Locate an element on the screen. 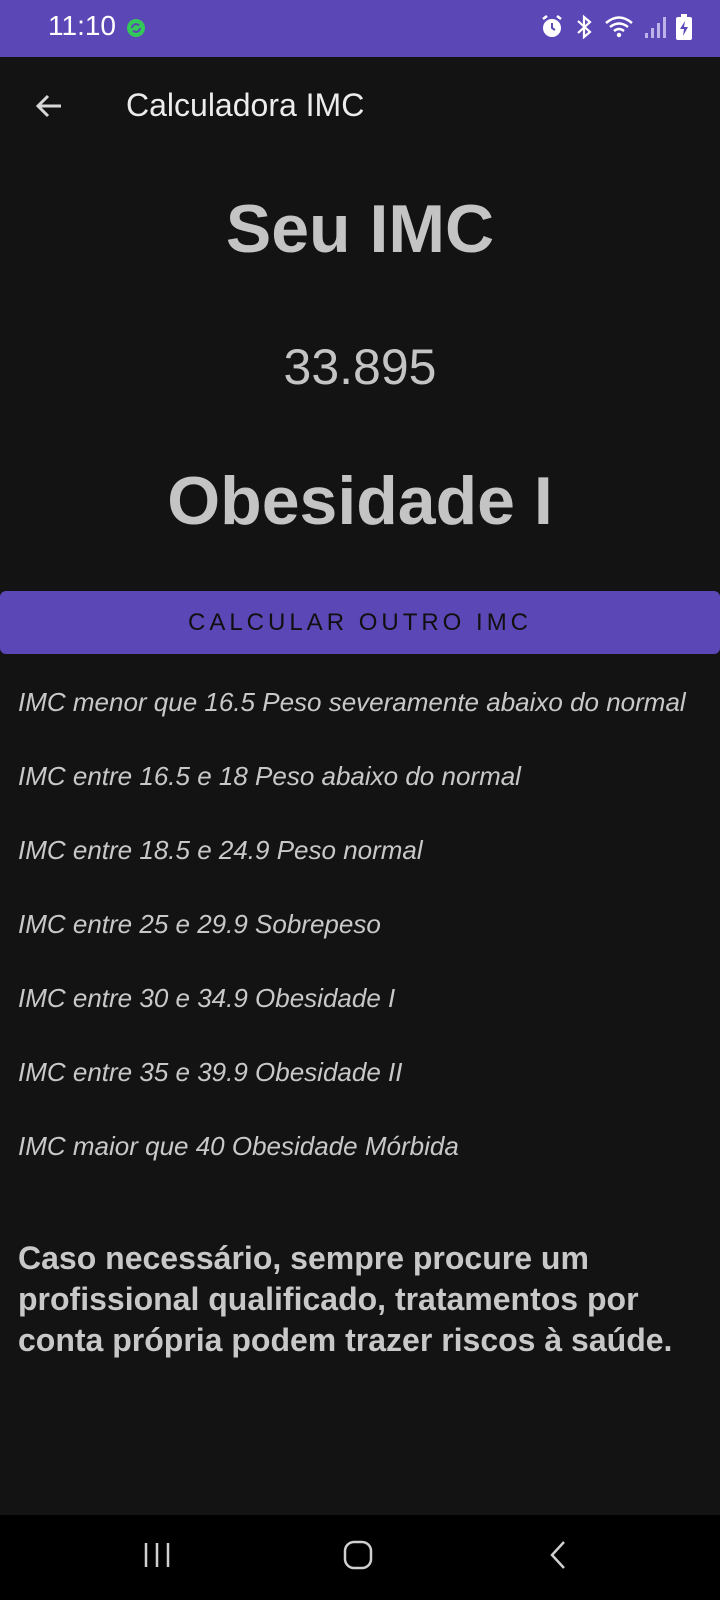 This screenshot has height=1600, width=720. home-icon is located at coordinates (358, 1557).